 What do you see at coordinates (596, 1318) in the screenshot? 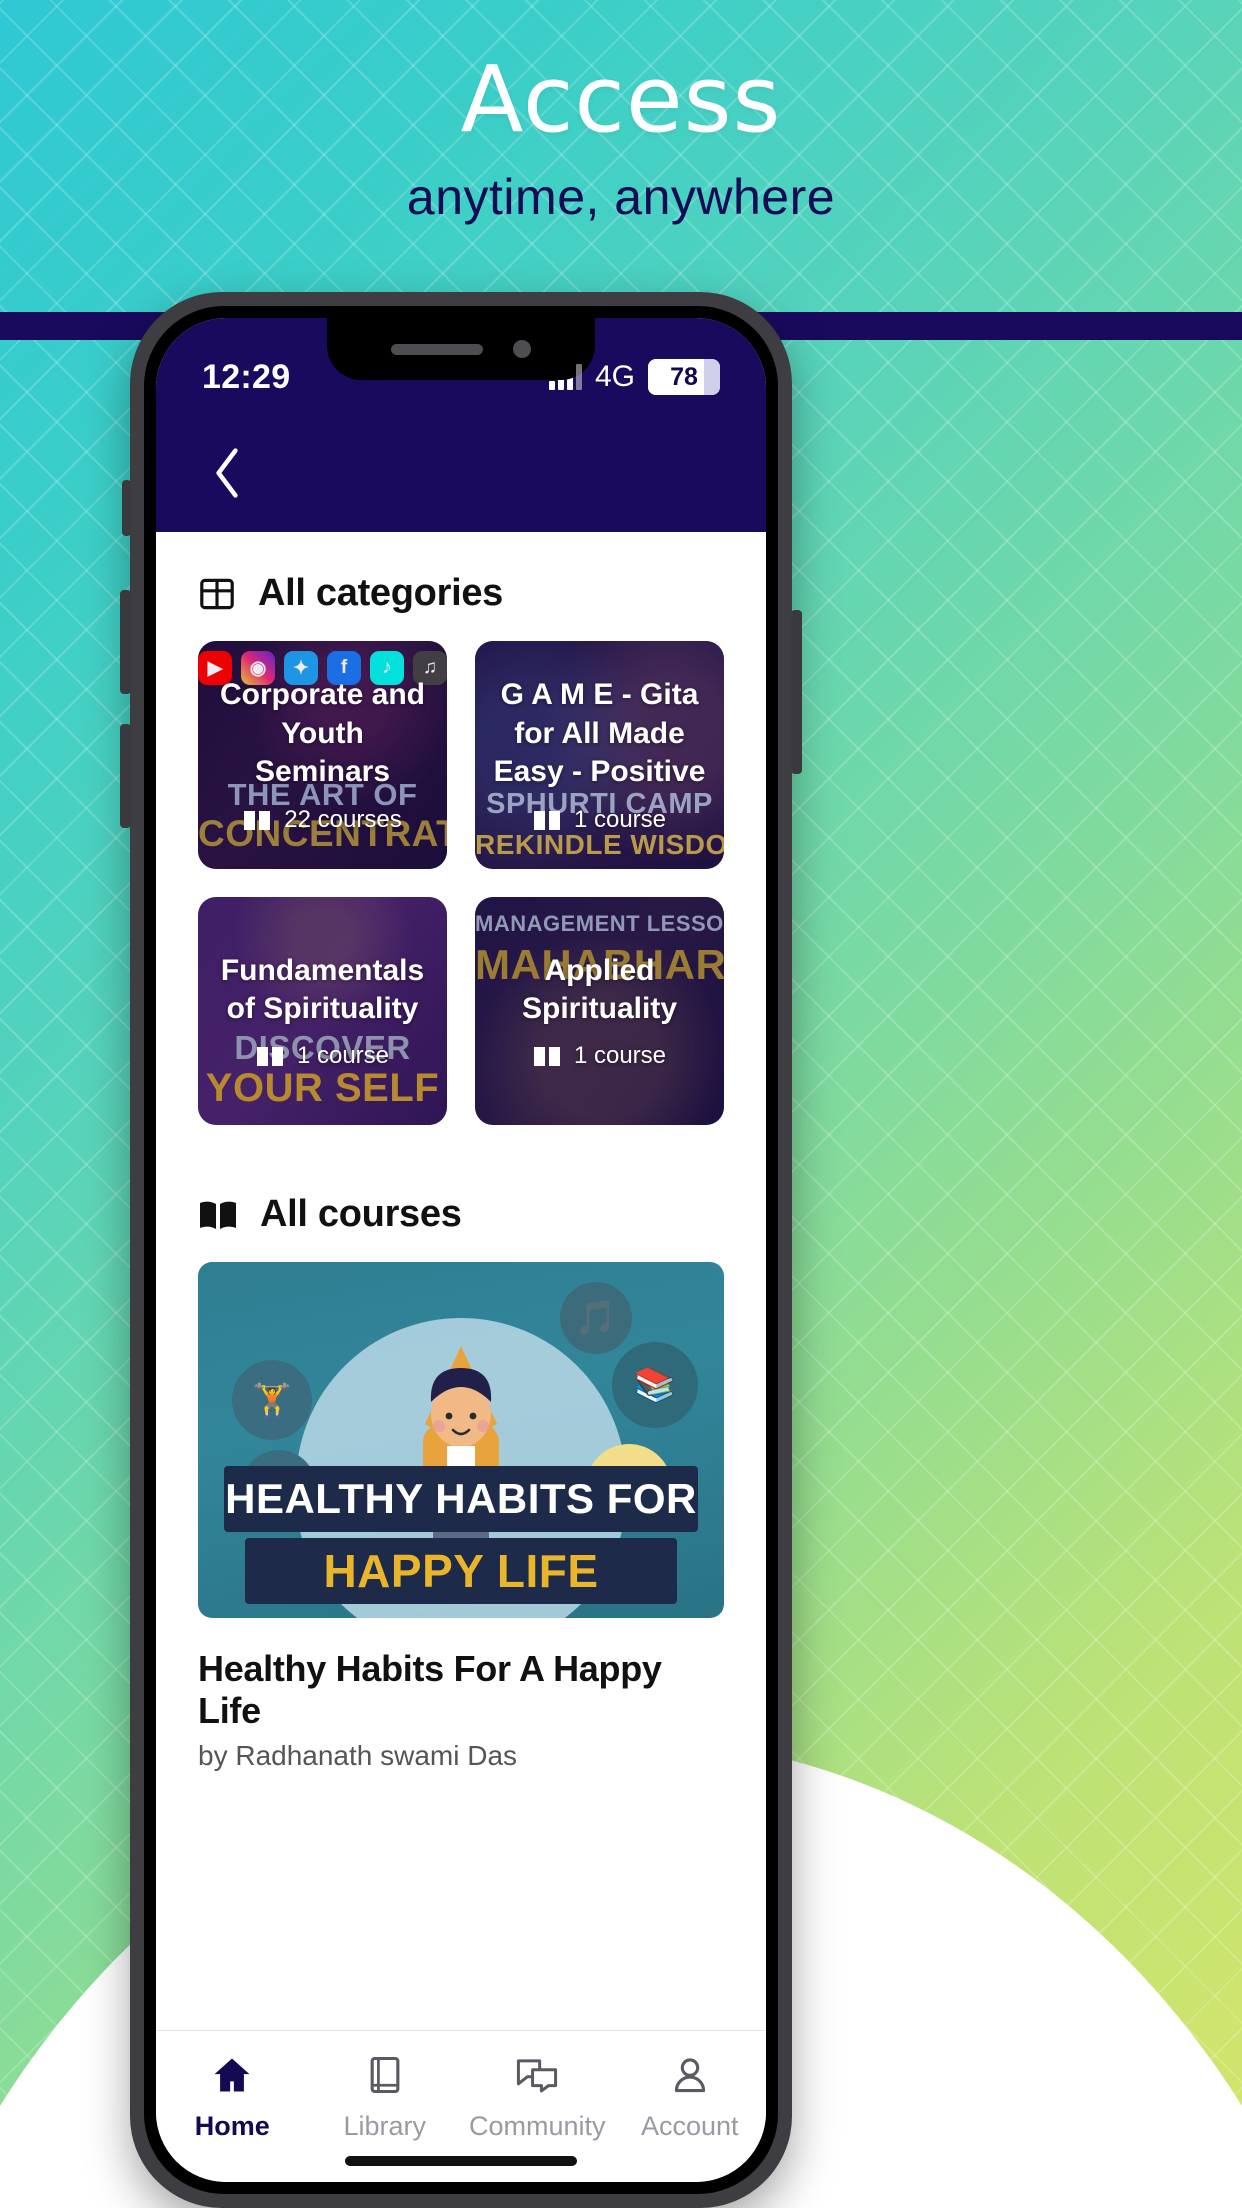
I see `music-note-icon: 🎵` at bounding box center [596, 1318].